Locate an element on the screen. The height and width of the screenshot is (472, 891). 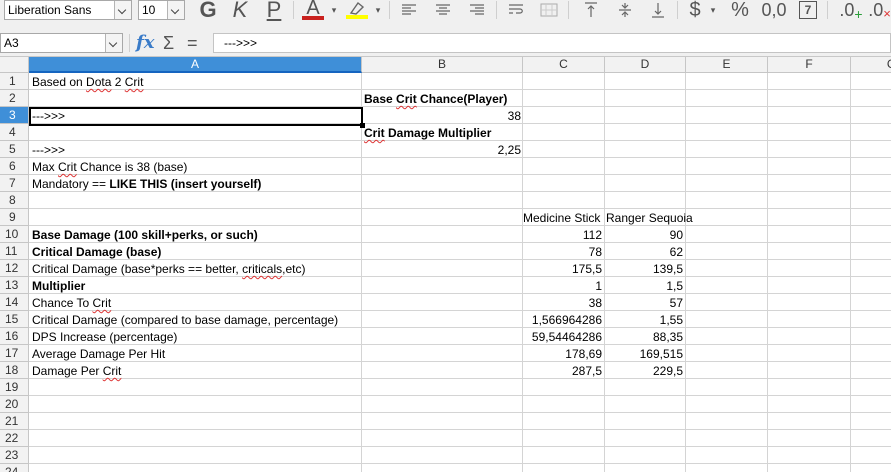
align-left-button is located at coordinates (409, 10).